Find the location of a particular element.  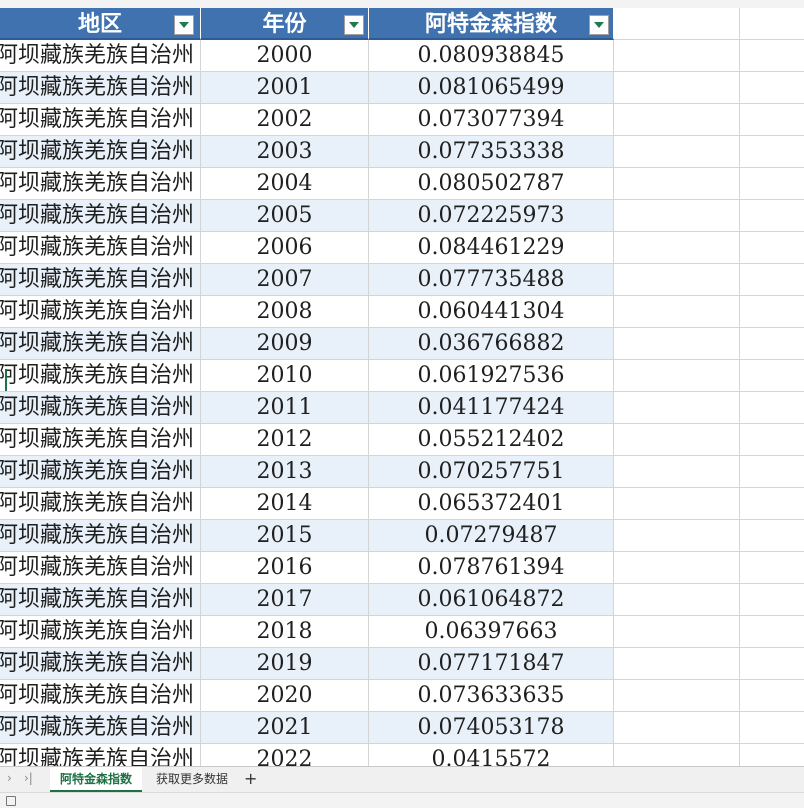

cell-atkinson-value: 0.072225973 is located at coordinates (491, 216).